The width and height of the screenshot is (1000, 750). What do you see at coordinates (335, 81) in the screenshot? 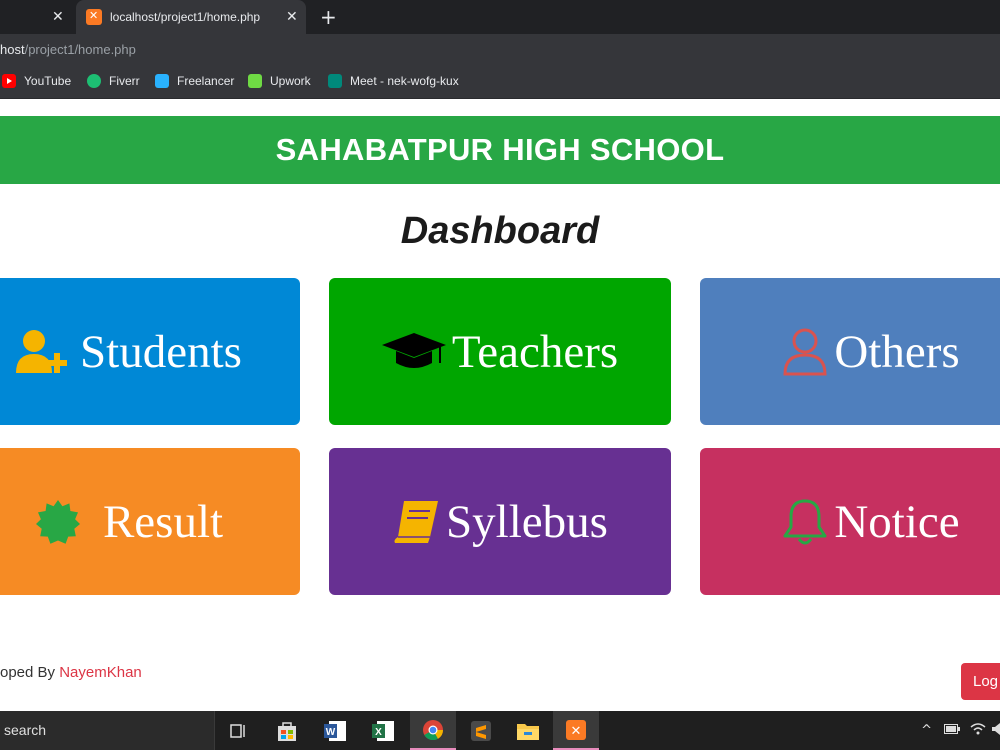
I see `meet-icon` at bounding box center [335, 81].